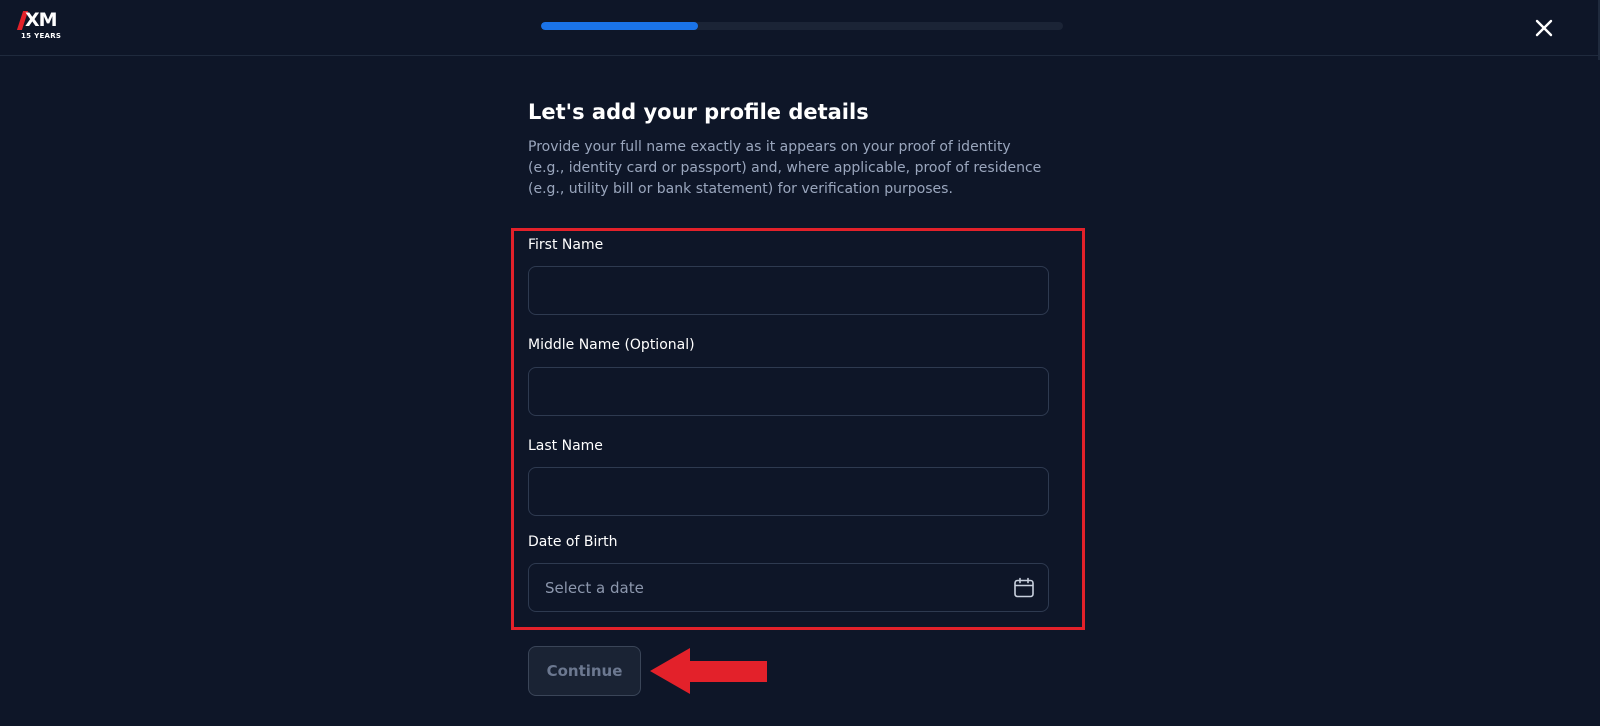 The width and height of the screenshot is (1600, 726). I want to click on top-bar: XM 15 YEARS, so click(800, 30).